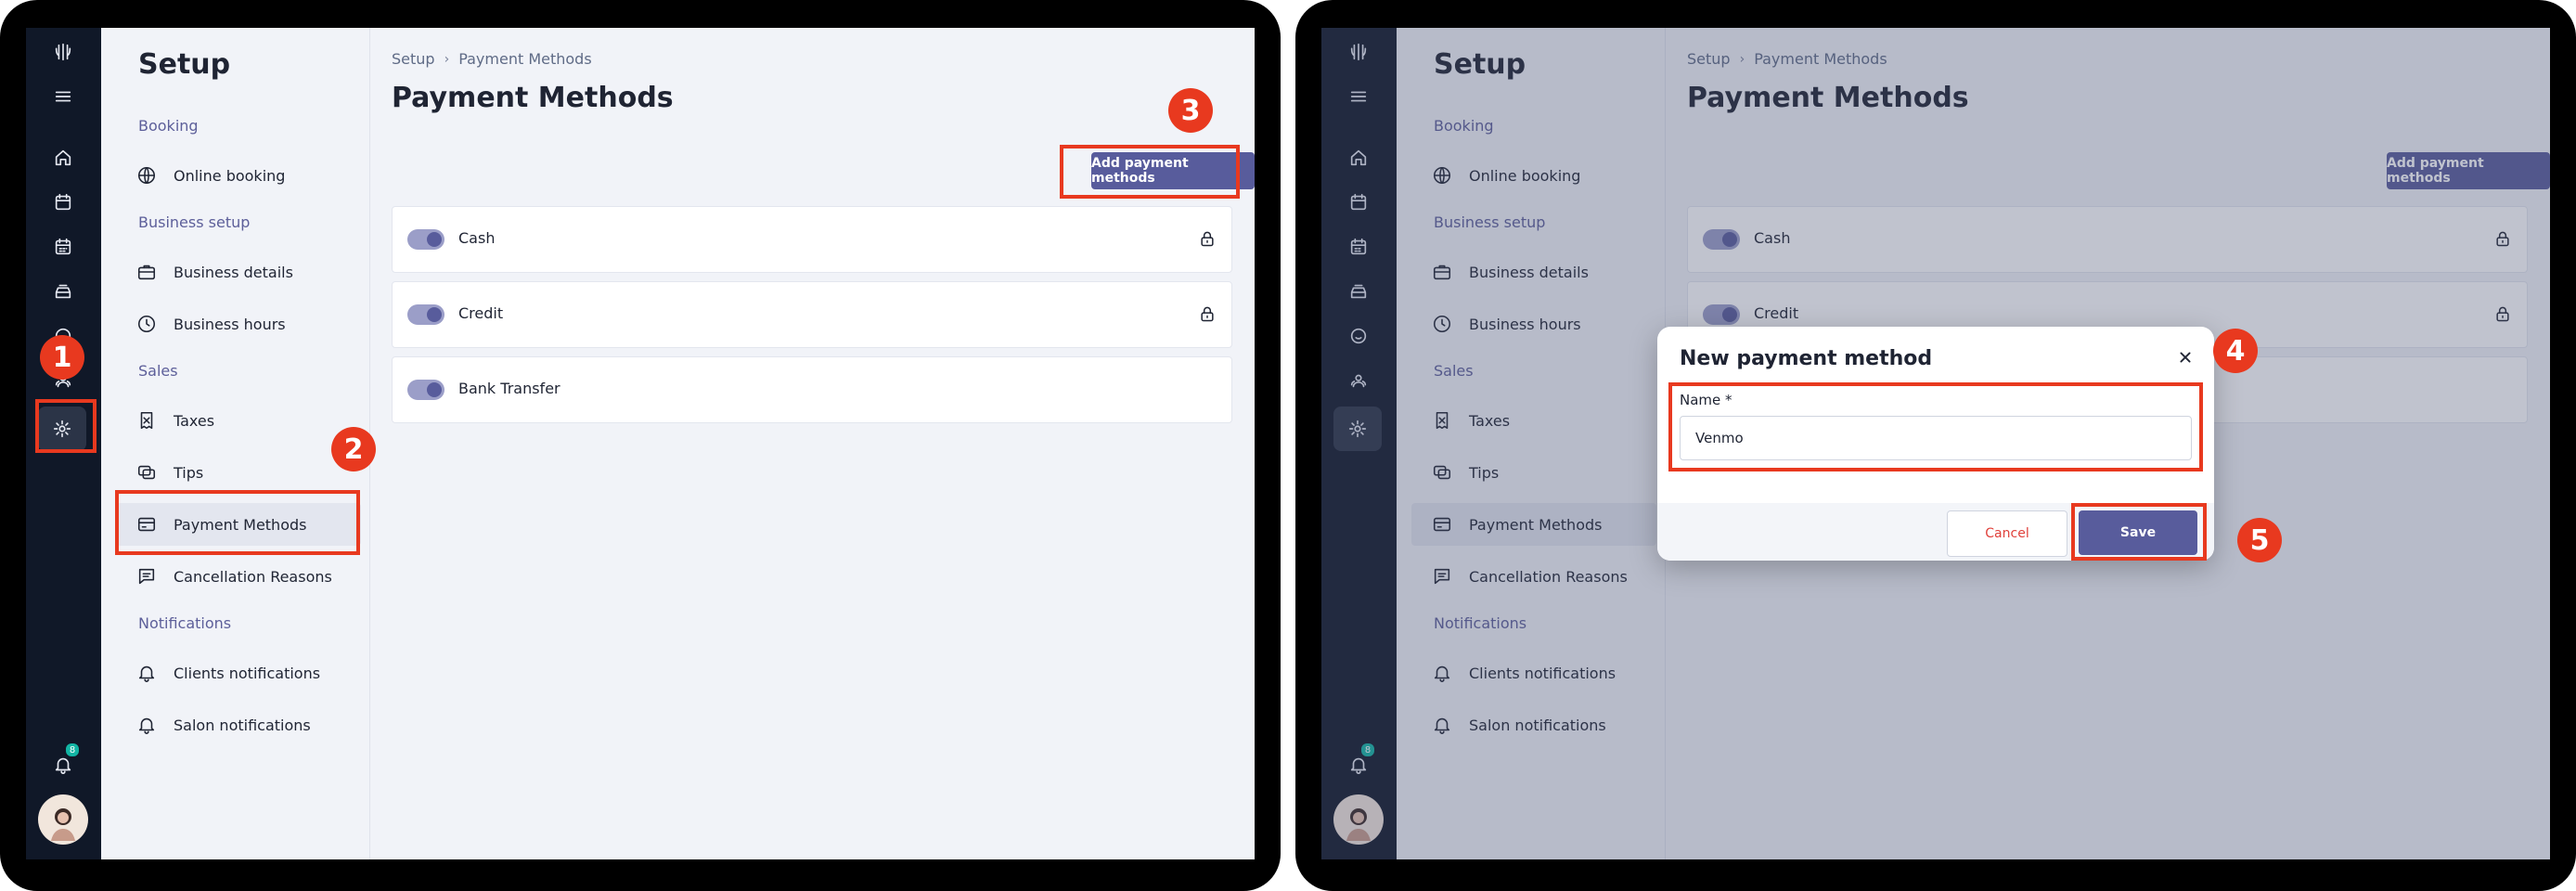 The image size is (2576, 891). I want to click on avatar, so click(63, 819).